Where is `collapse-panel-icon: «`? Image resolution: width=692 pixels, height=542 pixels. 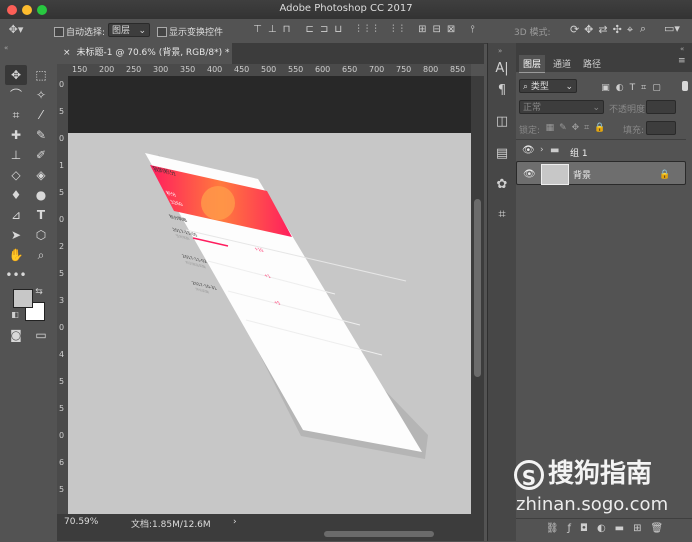
collapse-panel-icon: « is located at coordinates (682, 49).